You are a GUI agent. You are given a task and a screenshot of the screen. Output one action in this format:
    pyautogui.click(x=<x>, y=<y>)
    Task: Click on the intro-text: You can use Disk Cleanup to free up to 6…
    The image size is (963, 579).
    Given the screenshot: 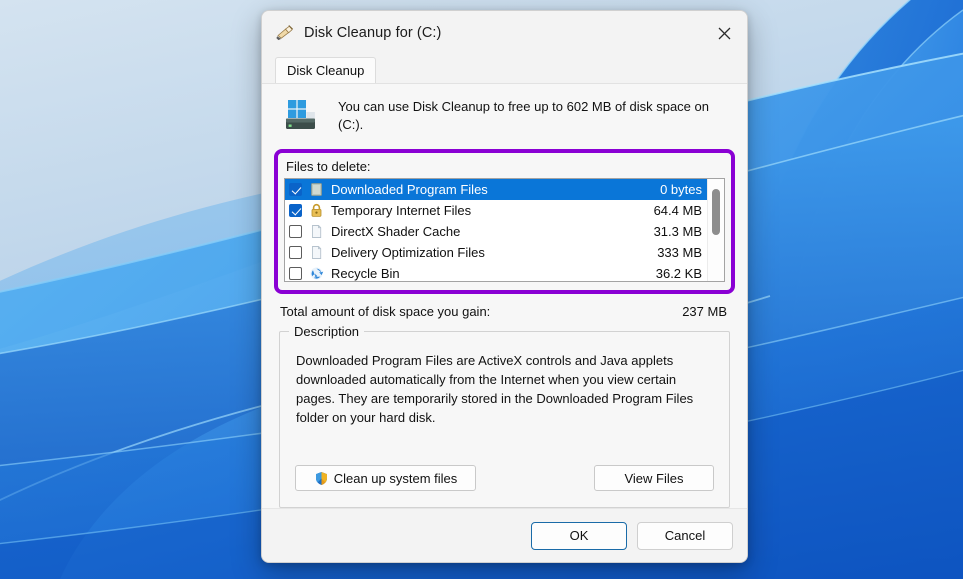 What is the action you would take?
    pyautogui.click(x=523, y=116)
    